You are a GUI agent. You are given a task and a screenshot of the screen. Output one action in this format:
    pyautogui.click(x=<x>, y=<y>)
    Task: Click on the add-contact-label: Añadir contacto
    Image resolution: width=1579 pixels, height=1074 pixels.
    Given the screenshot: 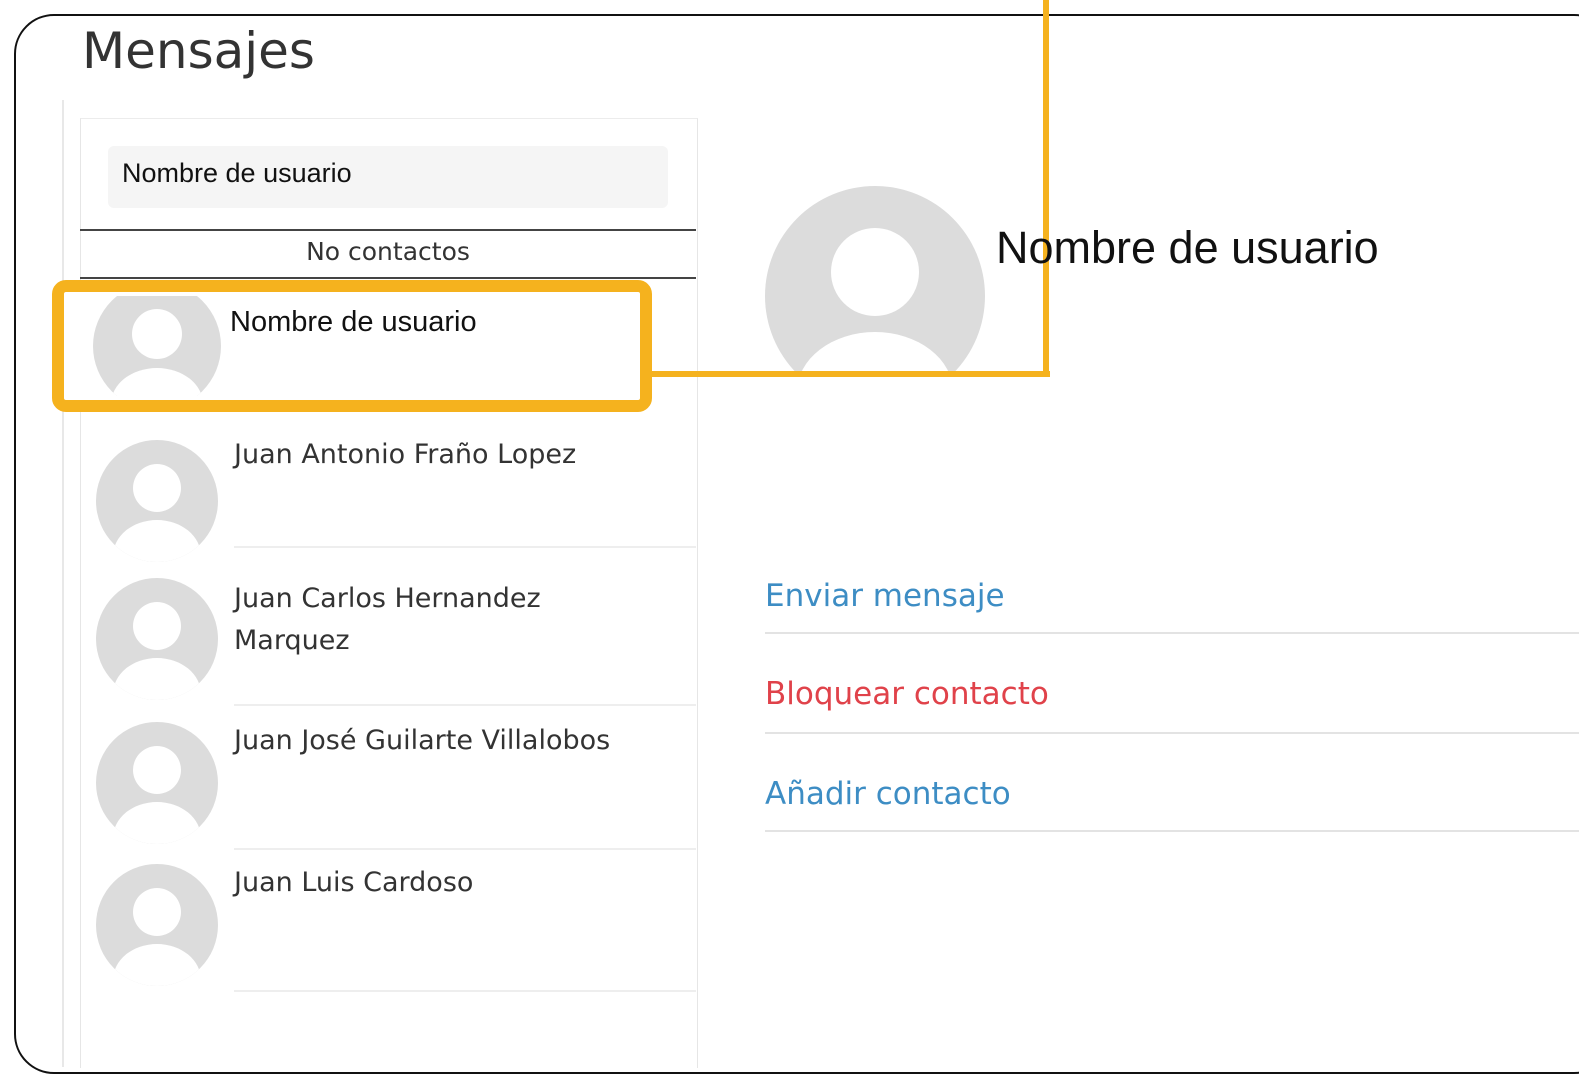 What is the action you would take?
    pyautogui.click(x=888, y=794)
    